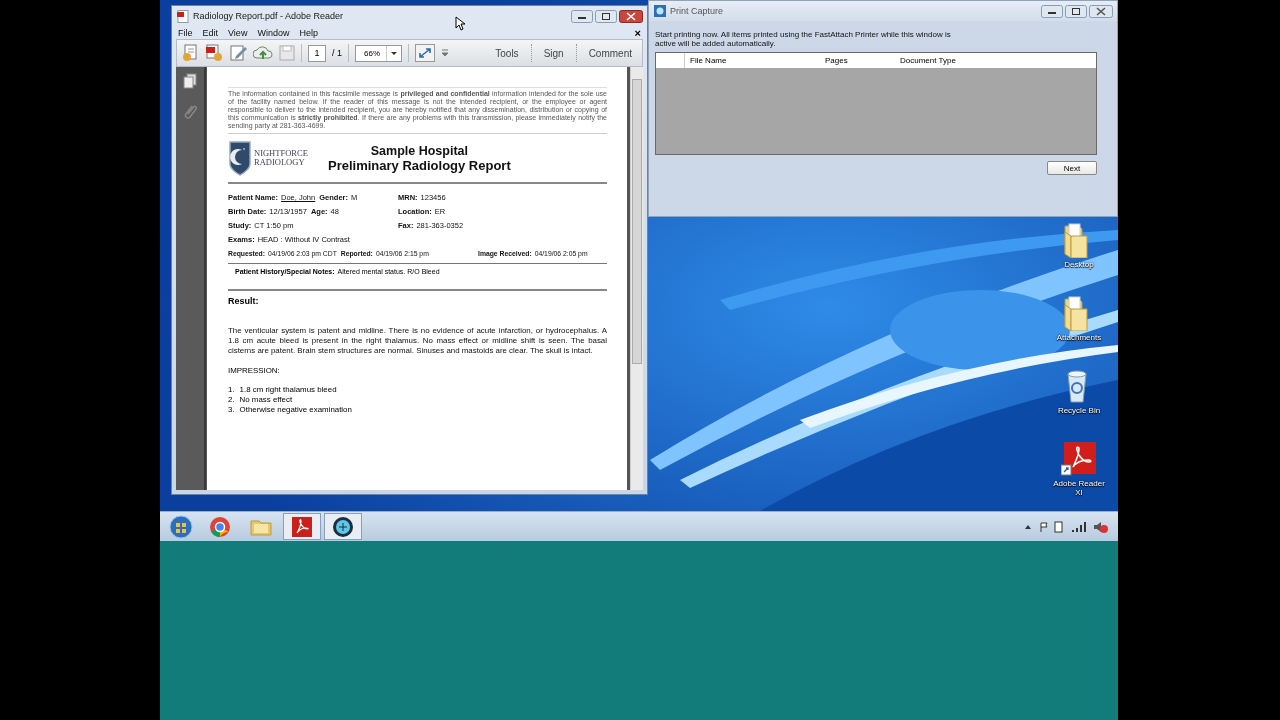  I want to click on page-number-field: 1, so click(317, 53).